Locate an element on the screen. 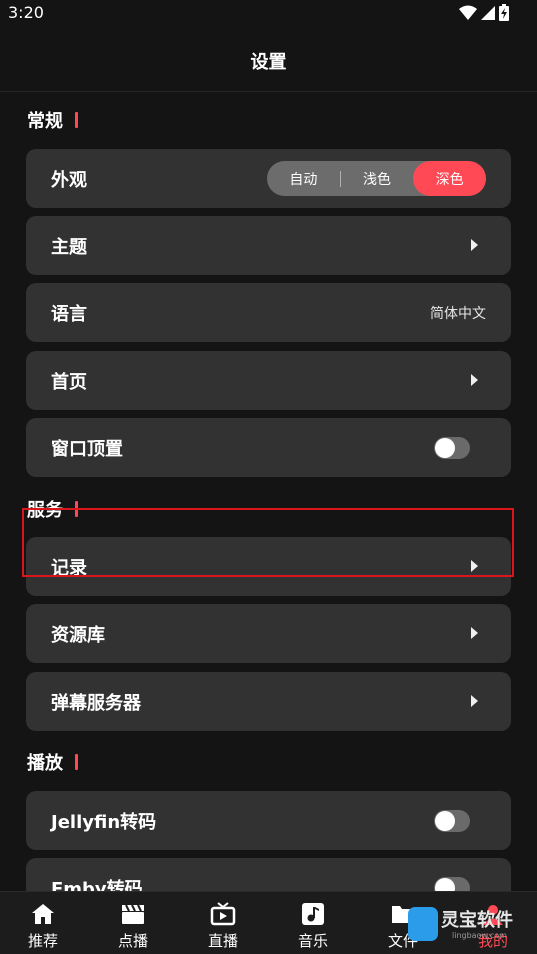 The image size is (537, 954). appearance-segmented-control: 自动 浅色 深色 is located at coordinates (376, 178).